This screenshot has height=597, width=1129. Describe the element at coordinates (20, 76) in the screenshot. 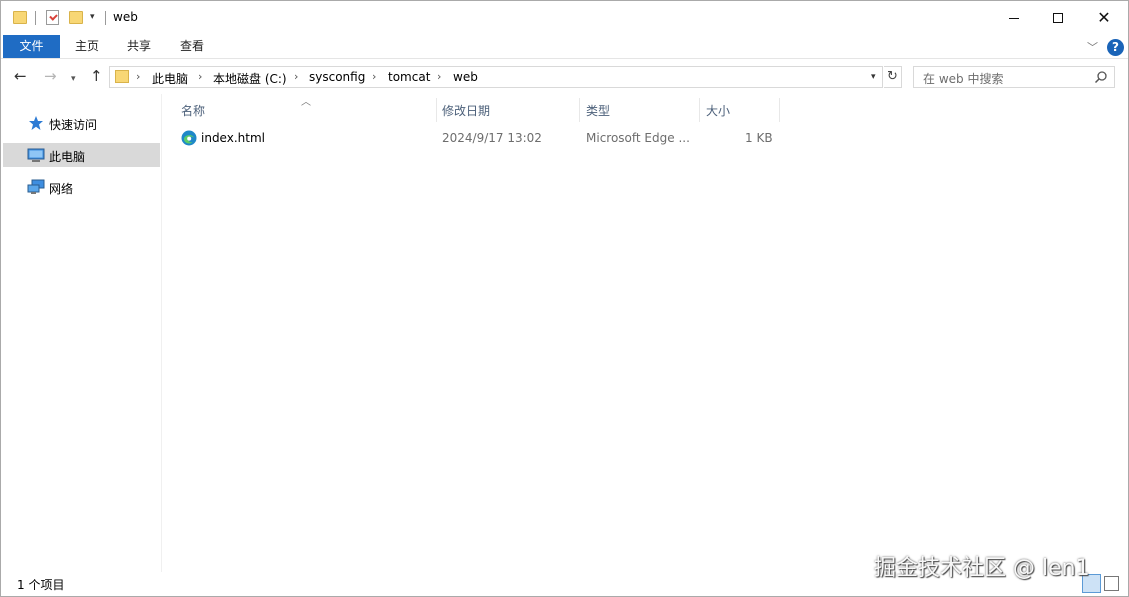

I see `back-arrow-icon: ←` at that location.